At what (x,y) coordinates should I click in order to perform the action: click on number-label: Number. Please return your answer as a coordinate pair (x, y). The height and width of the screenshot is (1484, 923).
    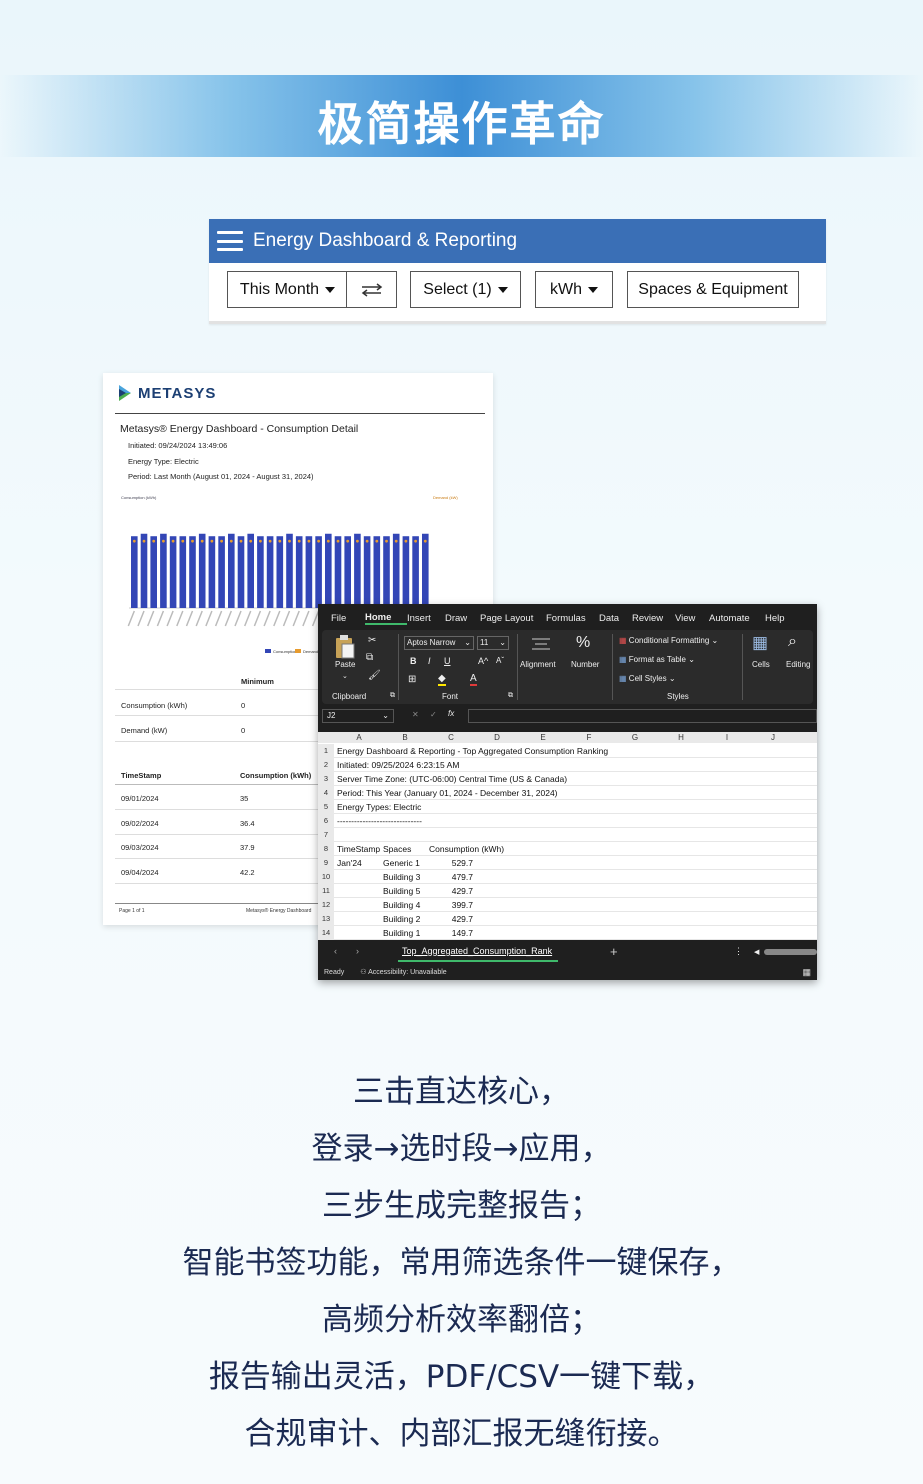
    Looking at the image, I should click on (585, 664).